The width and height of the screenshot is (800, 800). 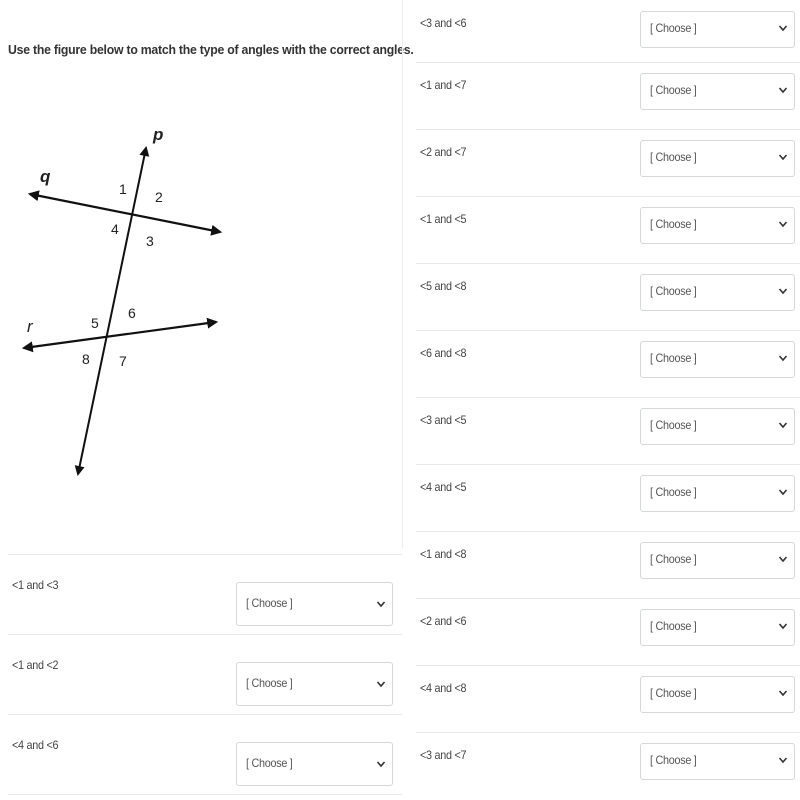 What do you see at coordinates (443, 554) in the screenshot?
I see `angle-pair-label: <1 and <8` at bounding box center [443, 554].